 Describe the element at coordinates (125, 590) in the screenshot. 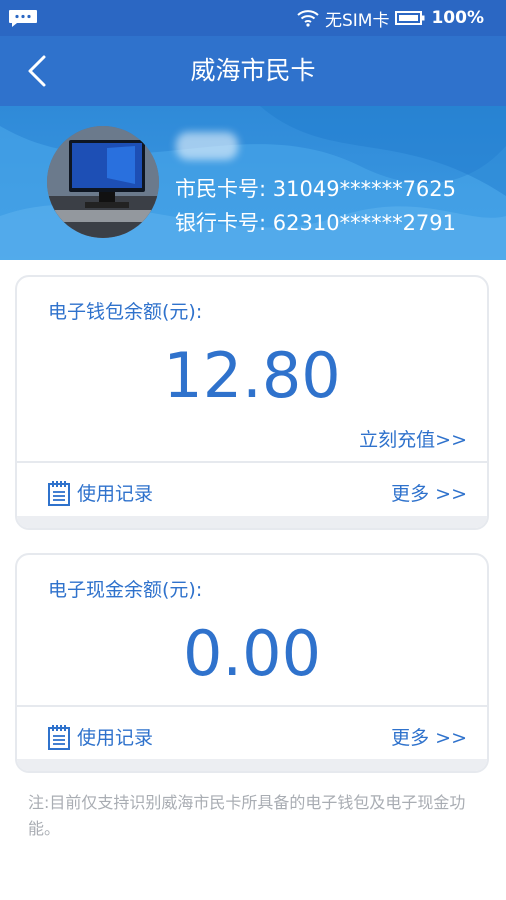

I see `e-cash-balance-label: 电子现金余额(元):` at that location.